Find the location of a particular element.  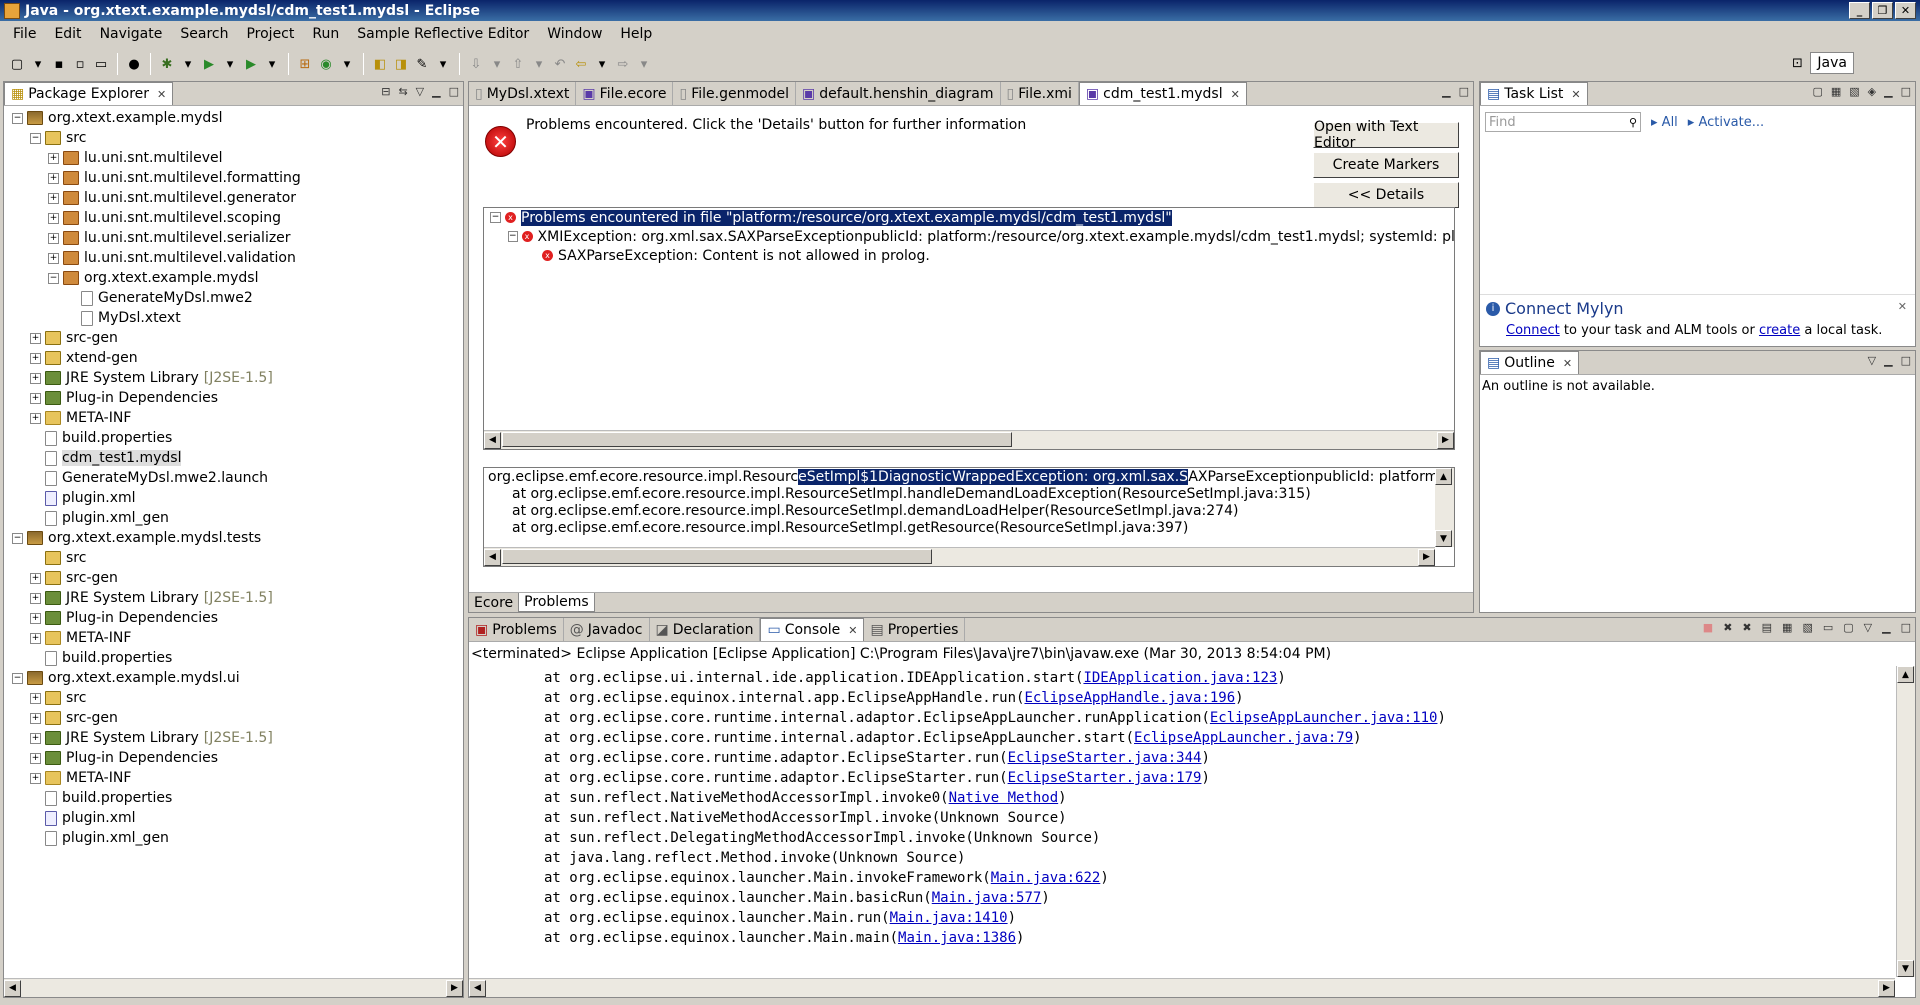

server-icon: ● is located at coordinates (134, 64).